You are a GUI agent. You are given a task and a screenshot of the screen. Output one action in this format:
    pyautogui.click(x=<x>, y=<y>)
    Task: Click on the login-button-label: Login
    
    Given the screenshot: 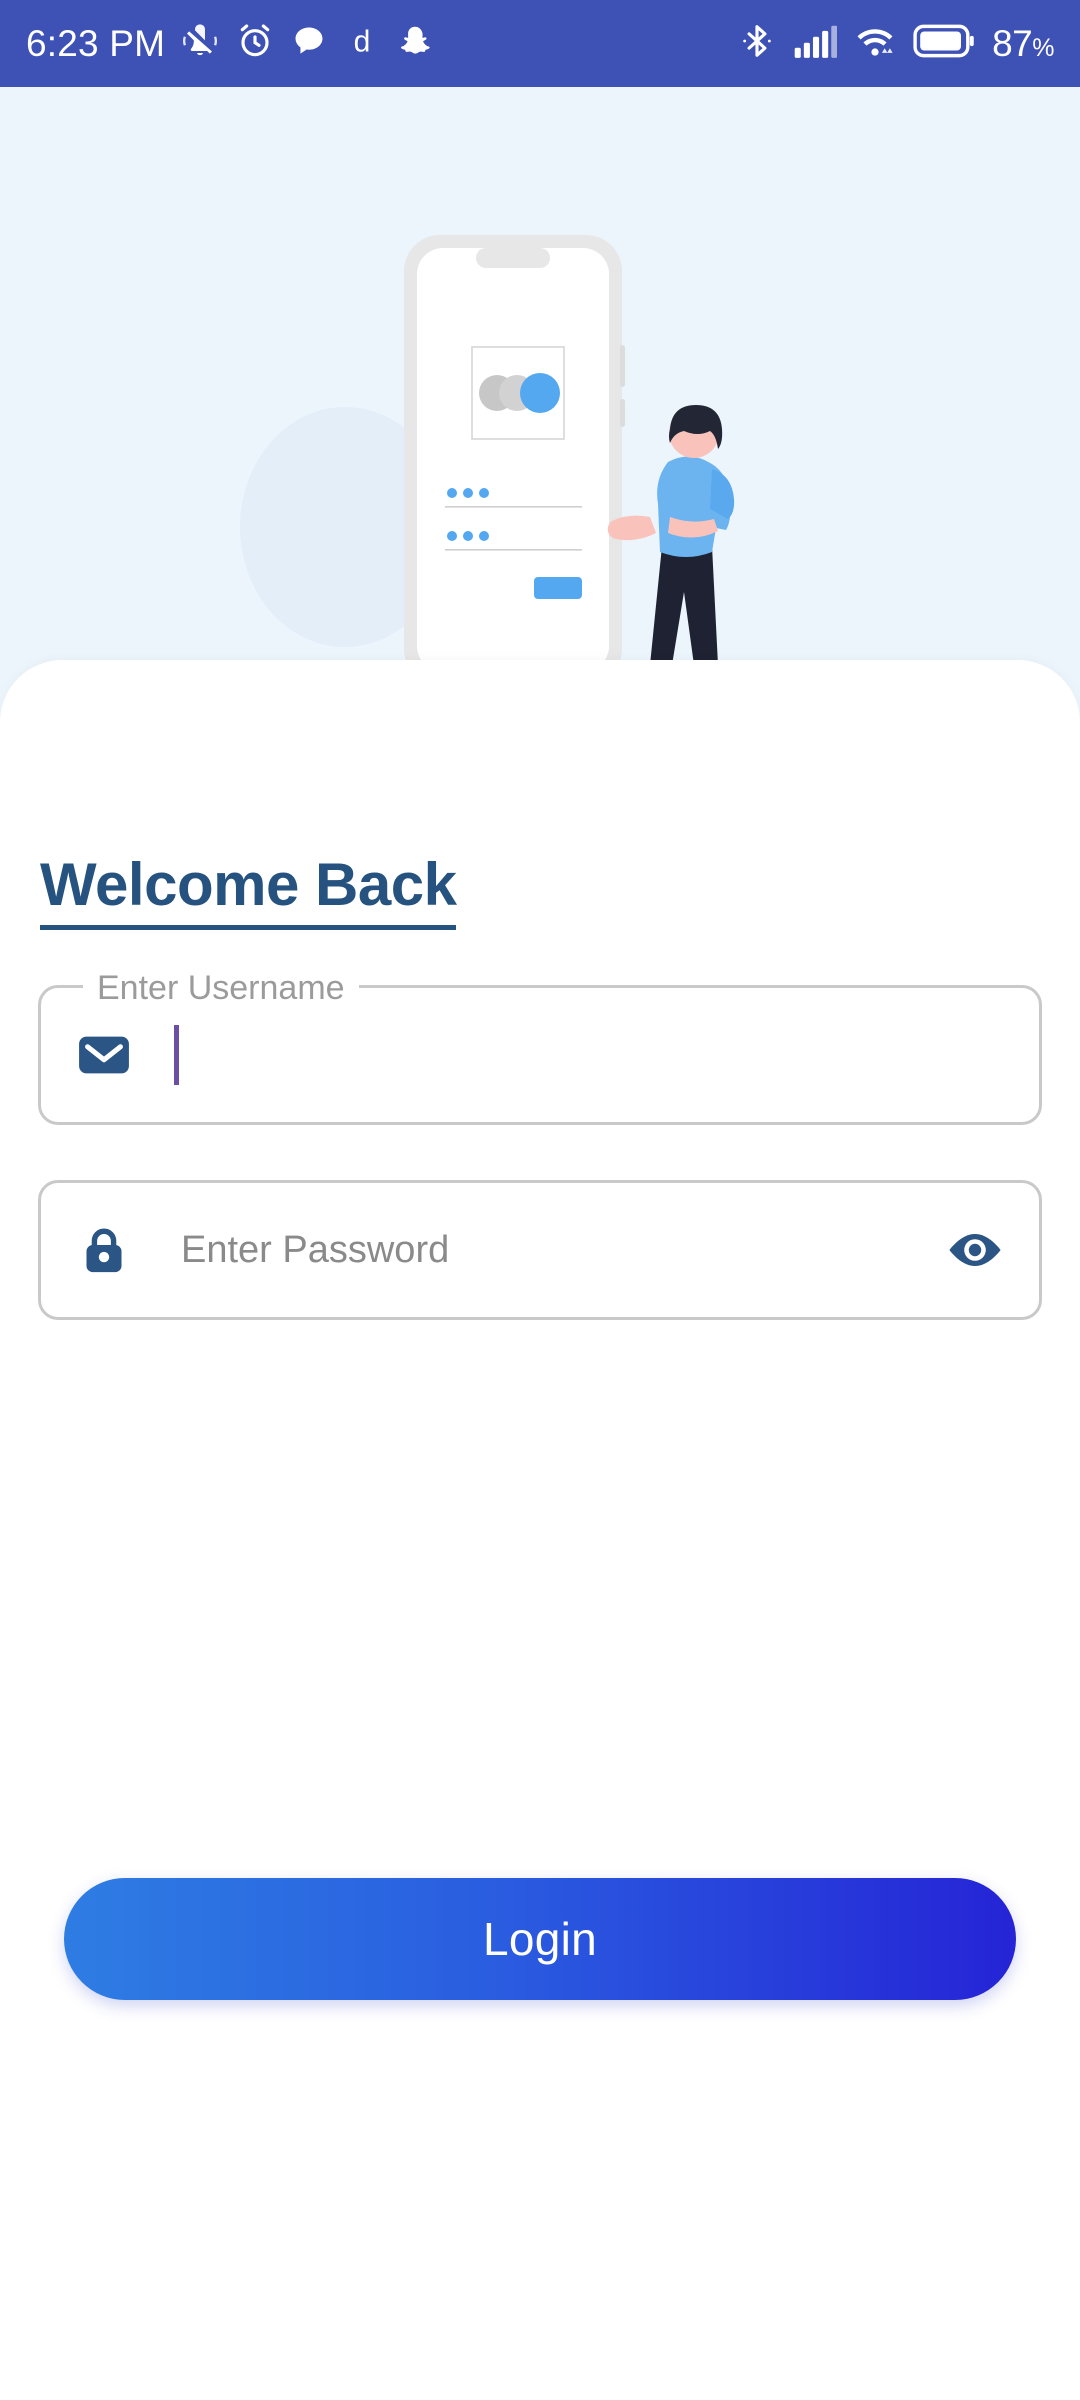 What is the action you would take?
    pyautogui.click(x=540, y=1939)
    